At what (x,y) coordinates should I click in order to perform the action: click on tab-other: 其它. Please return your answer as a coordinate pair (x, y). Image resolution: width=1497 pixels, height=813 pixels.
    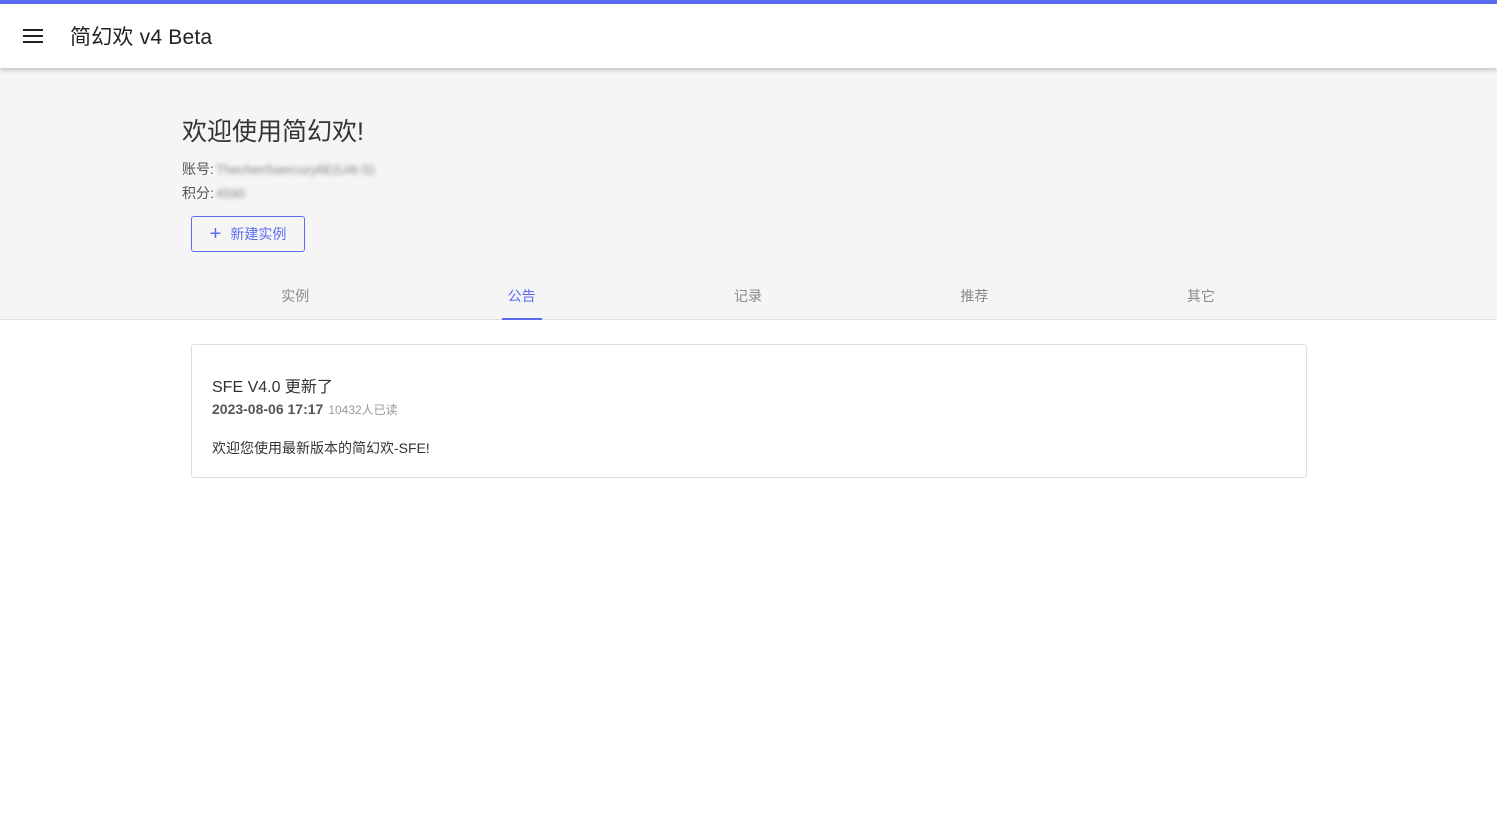
    Looking at the image, I should click on (1201, 296).